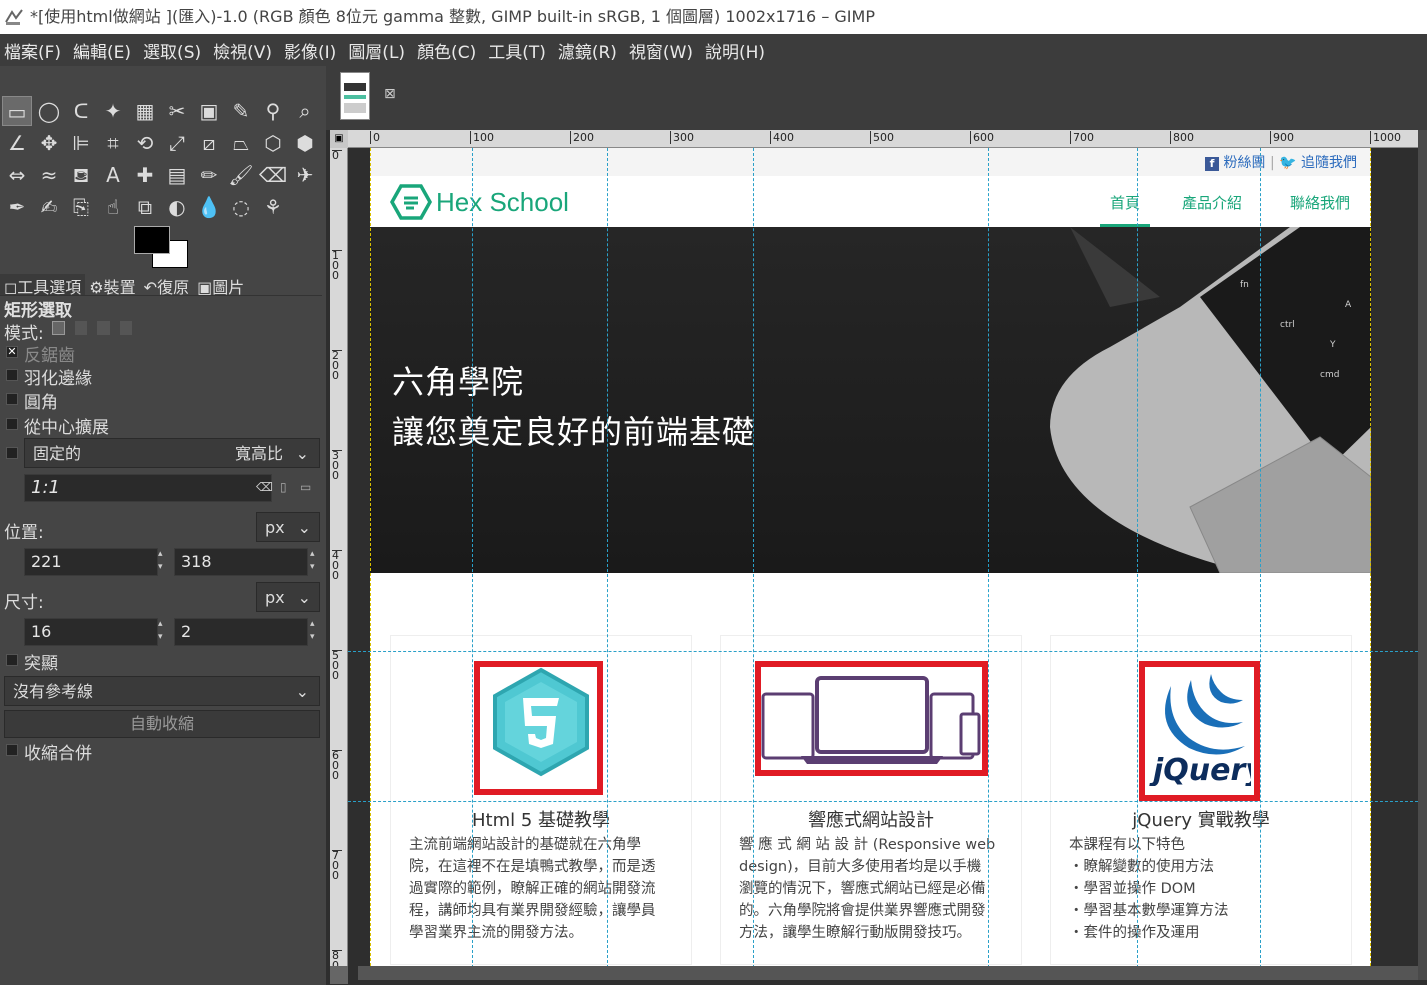 Image resolution: width=1427 pixels, height=985 pixels. I want to click on move-icon: ✥, so click(49, 143).